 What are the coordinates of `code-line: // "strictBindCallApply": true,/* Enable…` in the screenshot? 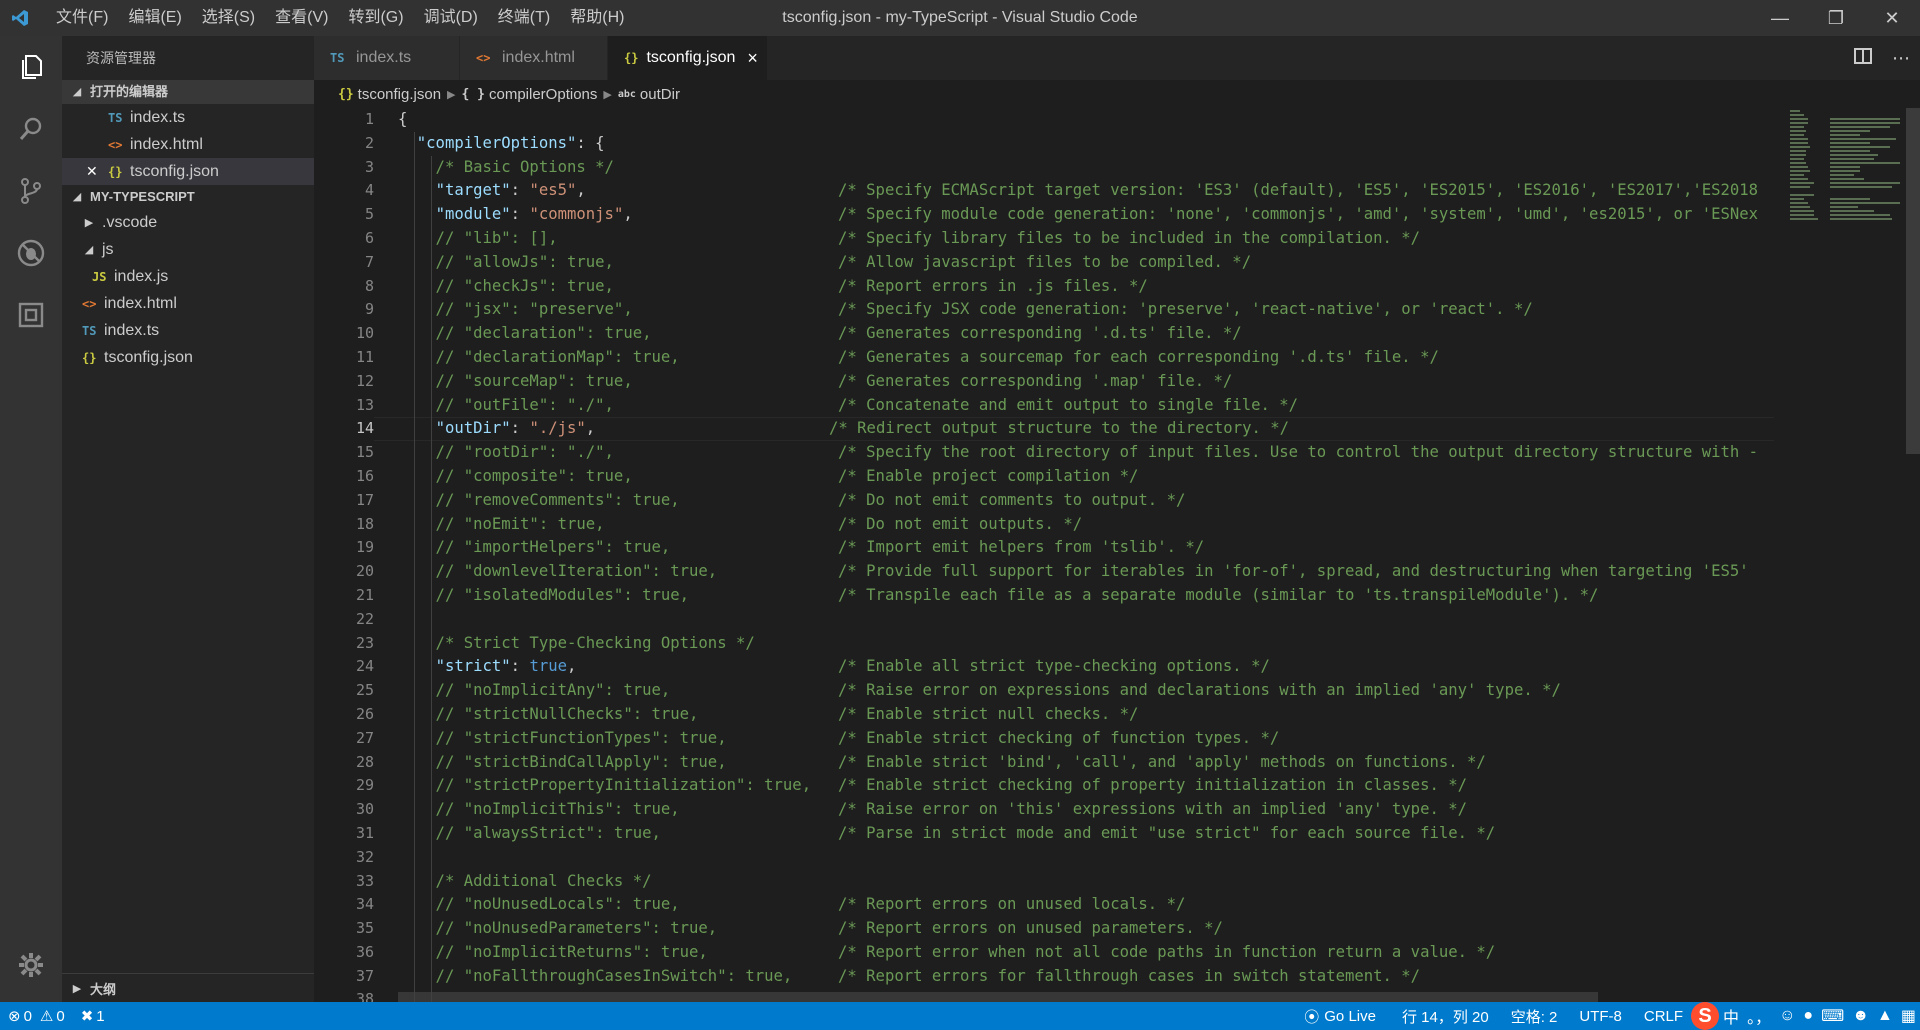 It's located at (1098, 763).